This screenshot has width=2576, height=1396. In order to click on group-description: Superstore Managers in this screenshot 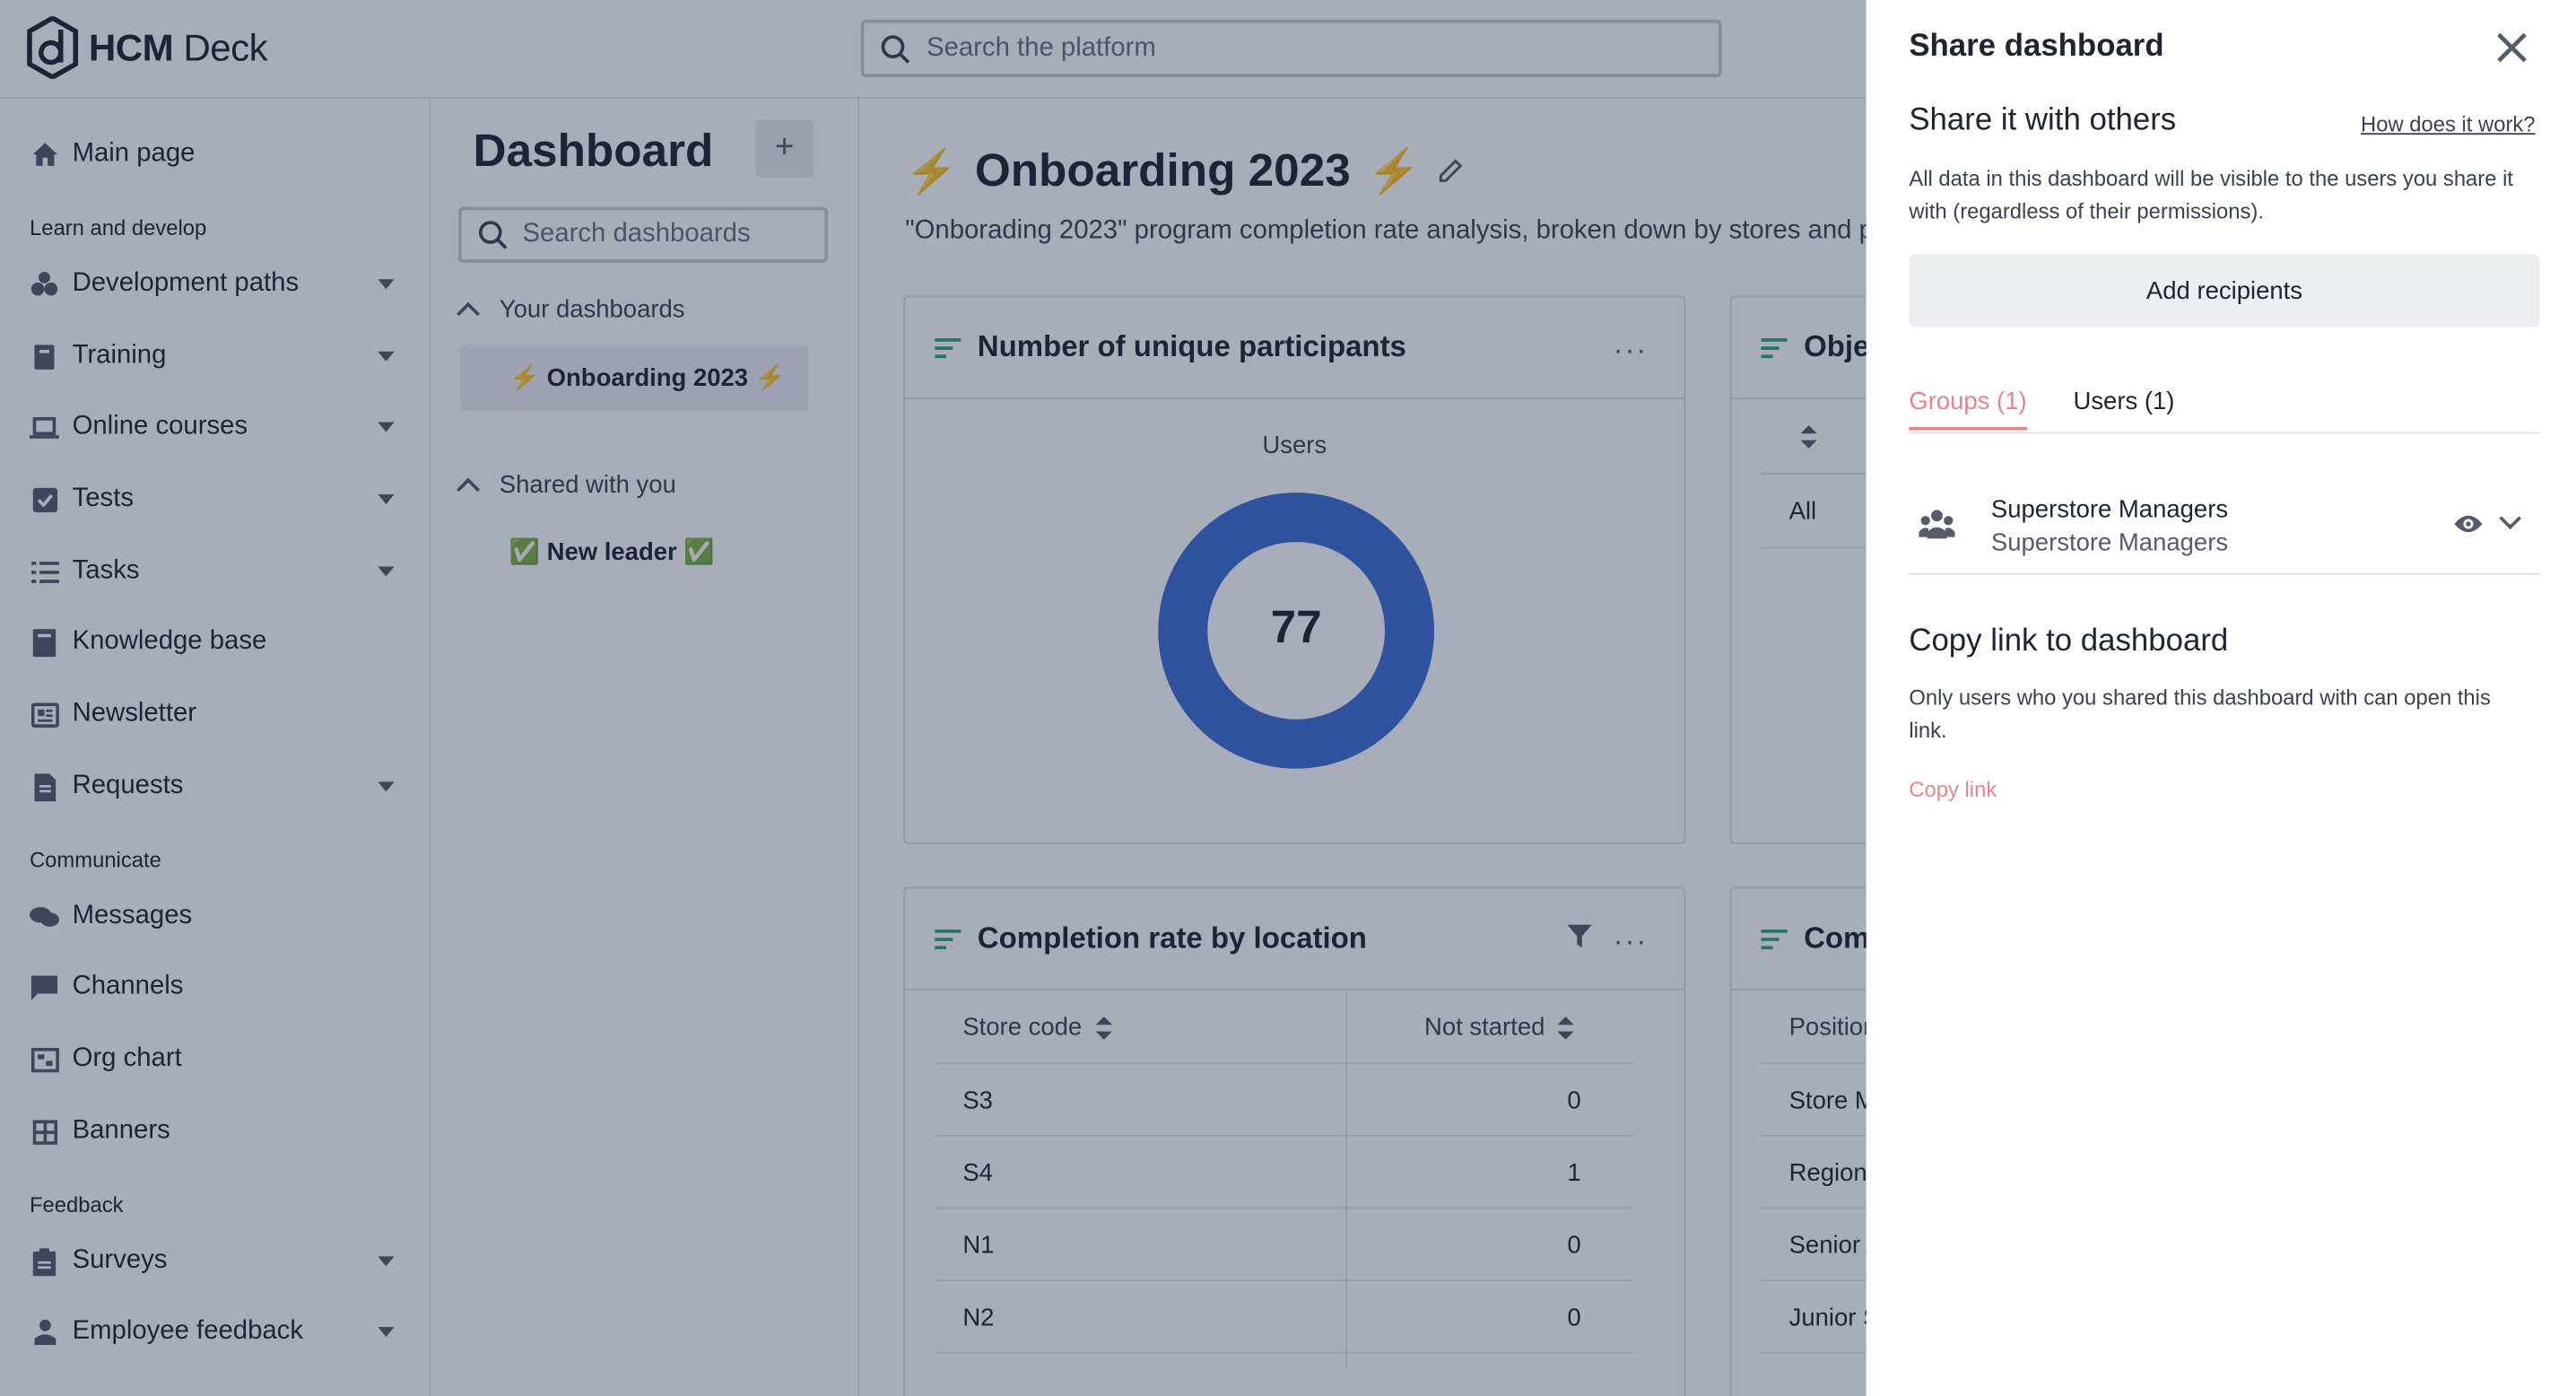, I will do `click(2109, 542)`.